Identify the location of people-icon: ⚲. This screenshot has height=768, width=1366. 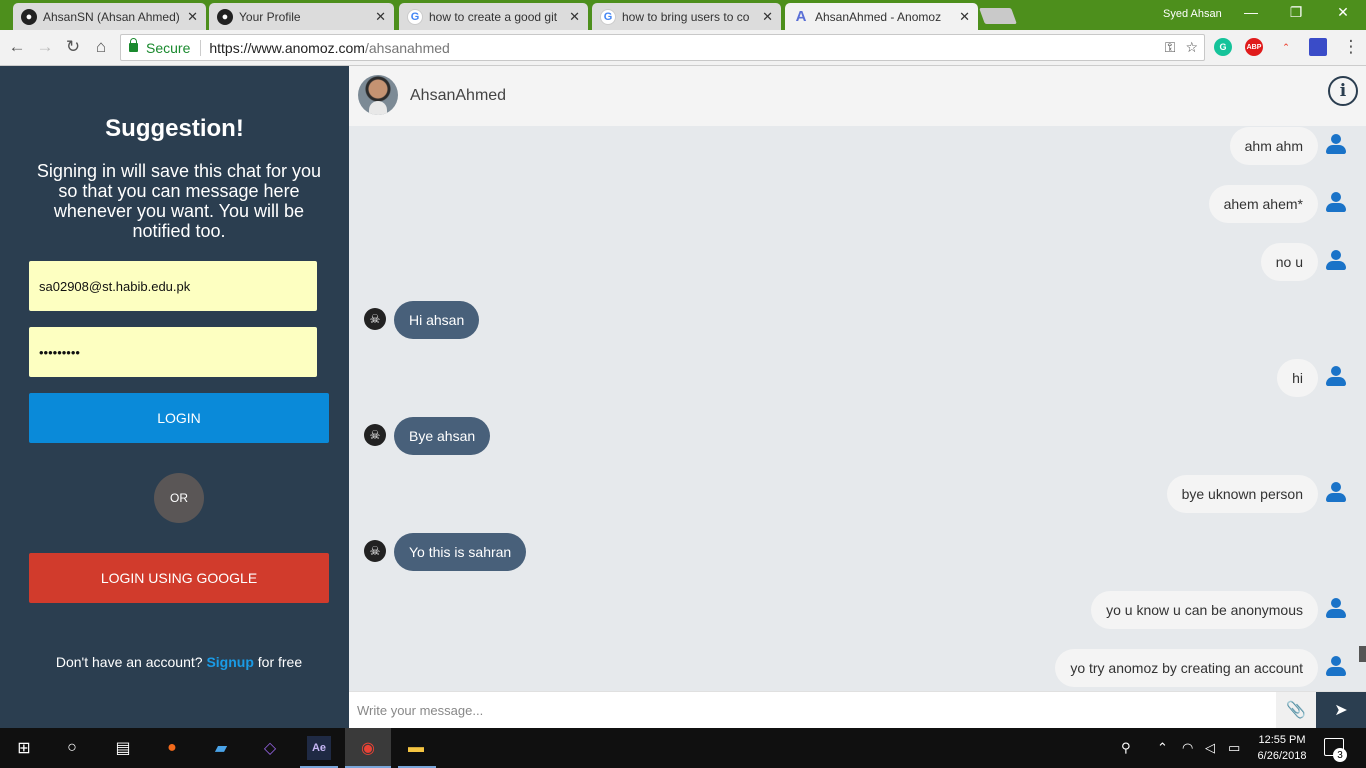
(1126, 748).